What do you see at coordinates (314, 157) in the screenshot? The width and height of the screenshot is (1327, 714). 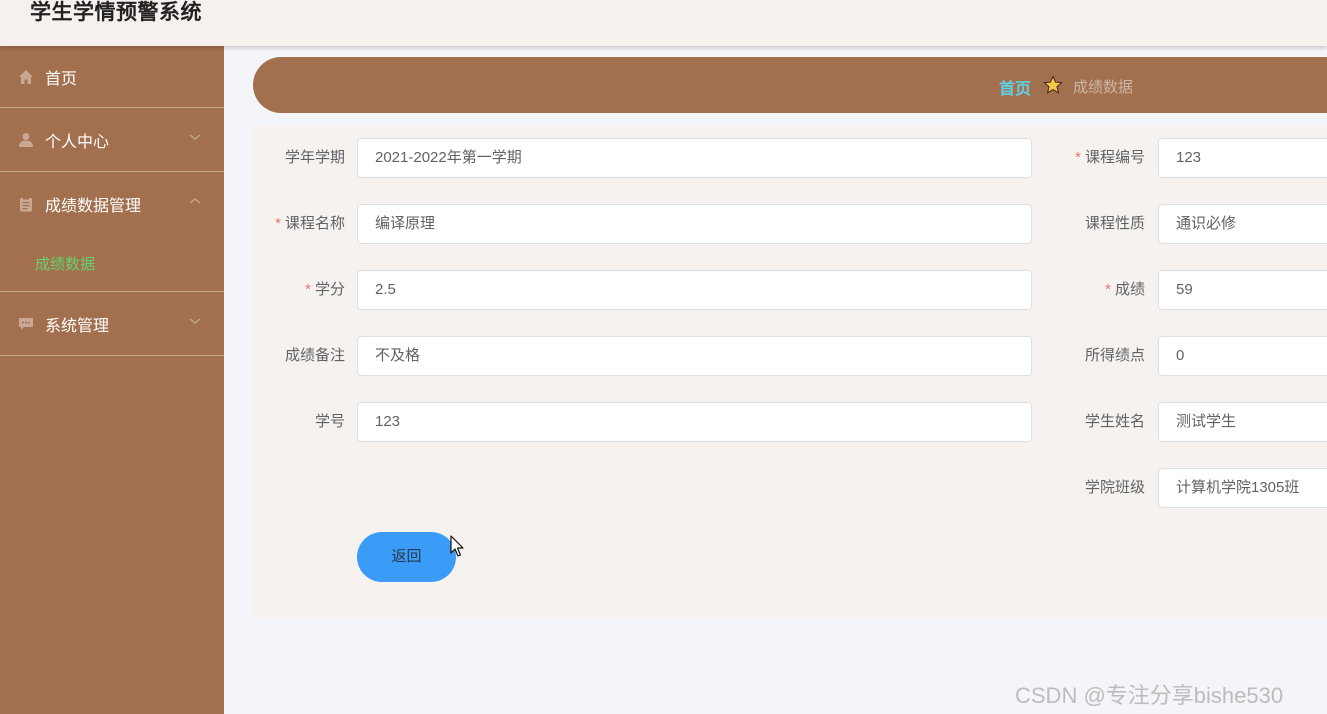 I see `field-label-semester: 学年学期` at bounding box center [314, 157].